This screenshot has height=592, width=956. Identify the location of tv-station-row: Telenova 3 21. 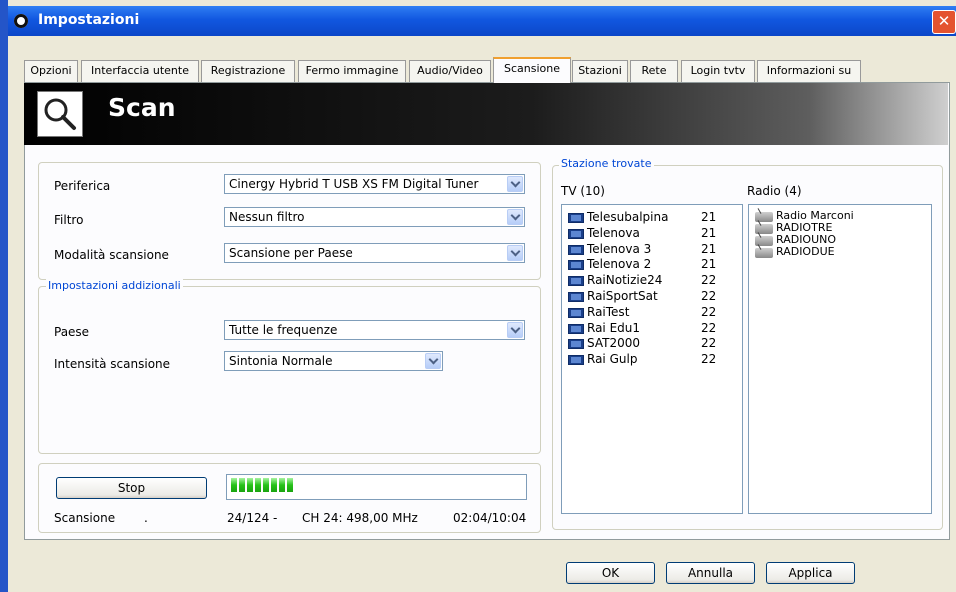
(648, 250).